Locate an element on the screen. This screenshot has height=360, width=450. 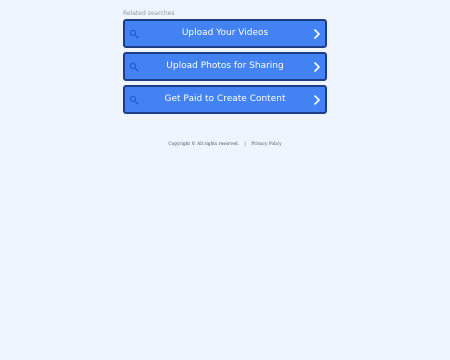
related-search-get-paid-to-create-content: Get Paid to Create Content is located at coordinates (225, 99).